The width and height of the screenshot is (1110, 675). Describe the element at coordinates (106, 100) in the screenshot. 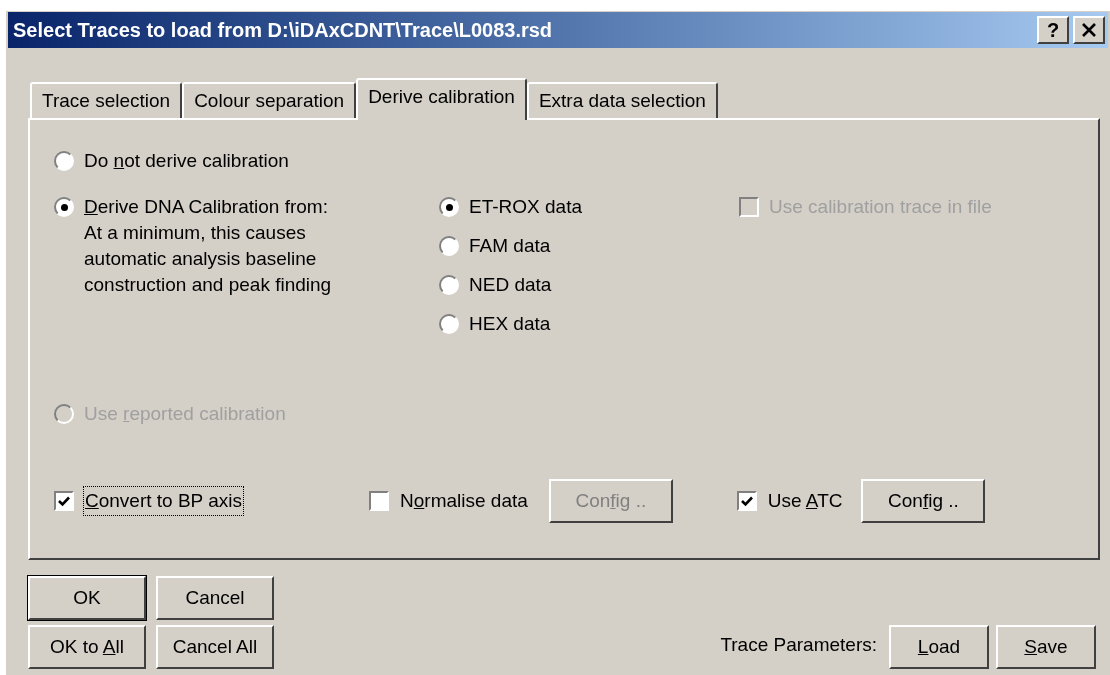

I see `tab: Trace selection` at that location.